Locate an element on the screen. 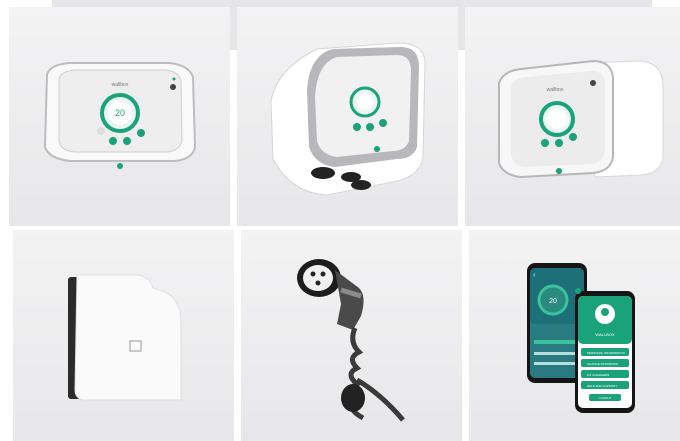  lock-icon is located at coordinates (101, 131).